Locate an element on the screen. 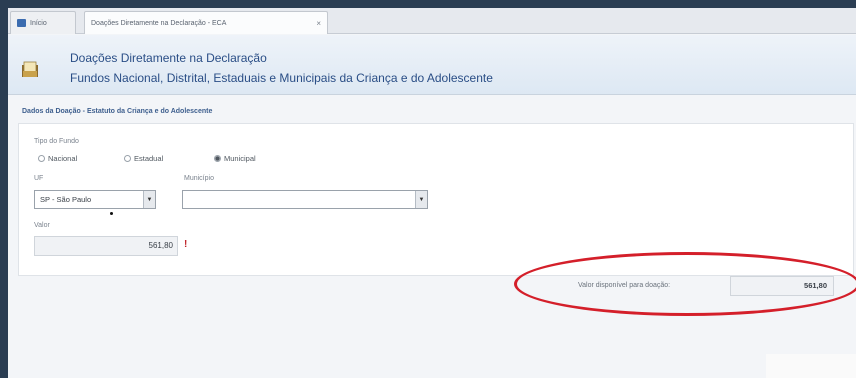 This screenshot has width=856, height=378. required-icon: ! is located at coordinates (186, 244).